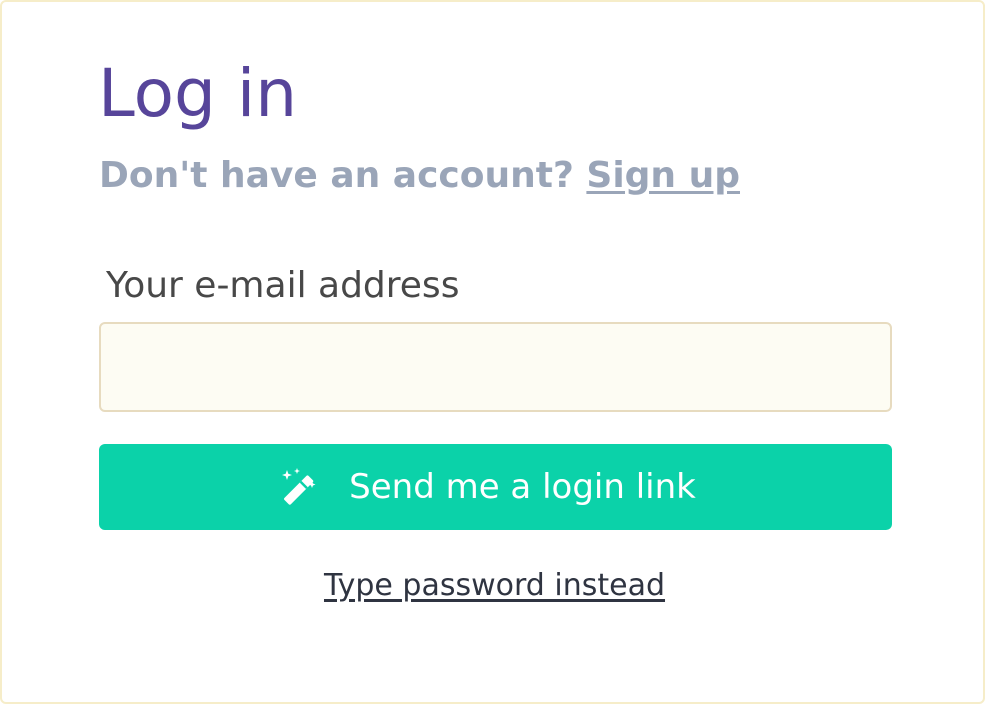 The height and width of the screenshot is (704, 985). What do you see at coordinates (495, 367) in the screenshot?
I see `email-field` at bounding box center [495, 367].